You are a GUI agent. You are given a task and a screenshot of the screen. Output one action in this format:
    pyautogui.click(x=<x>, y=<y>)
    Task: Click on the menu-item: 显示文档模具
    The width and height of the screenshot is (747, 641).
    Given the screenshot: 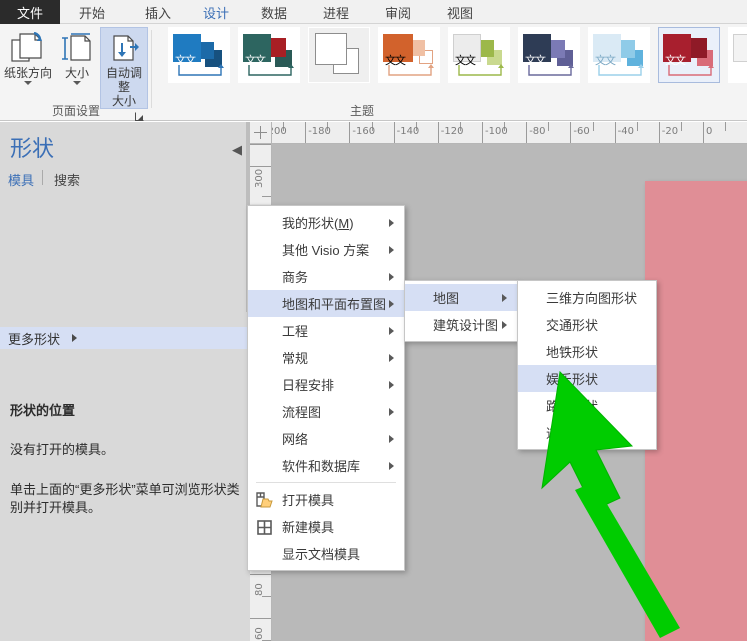 What is the action you would take?
    pyautogui.click(x=326, y=553)
    